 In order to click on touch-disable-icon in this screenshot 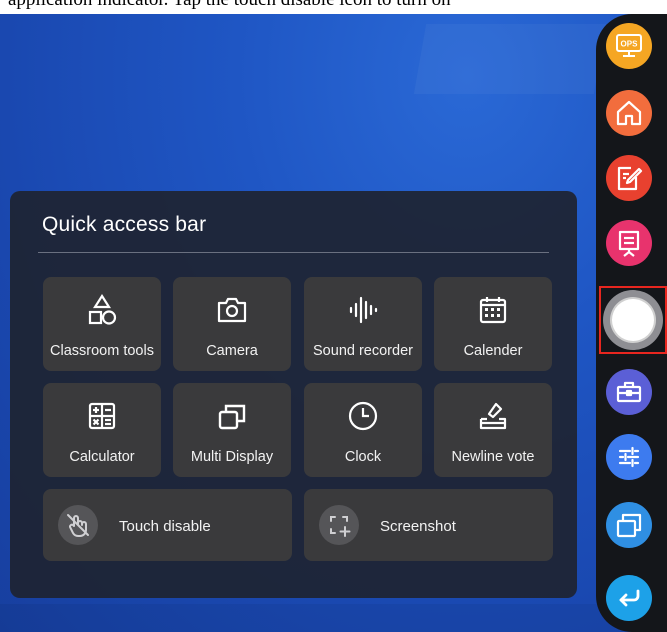, I will do `click(78, 525)`.